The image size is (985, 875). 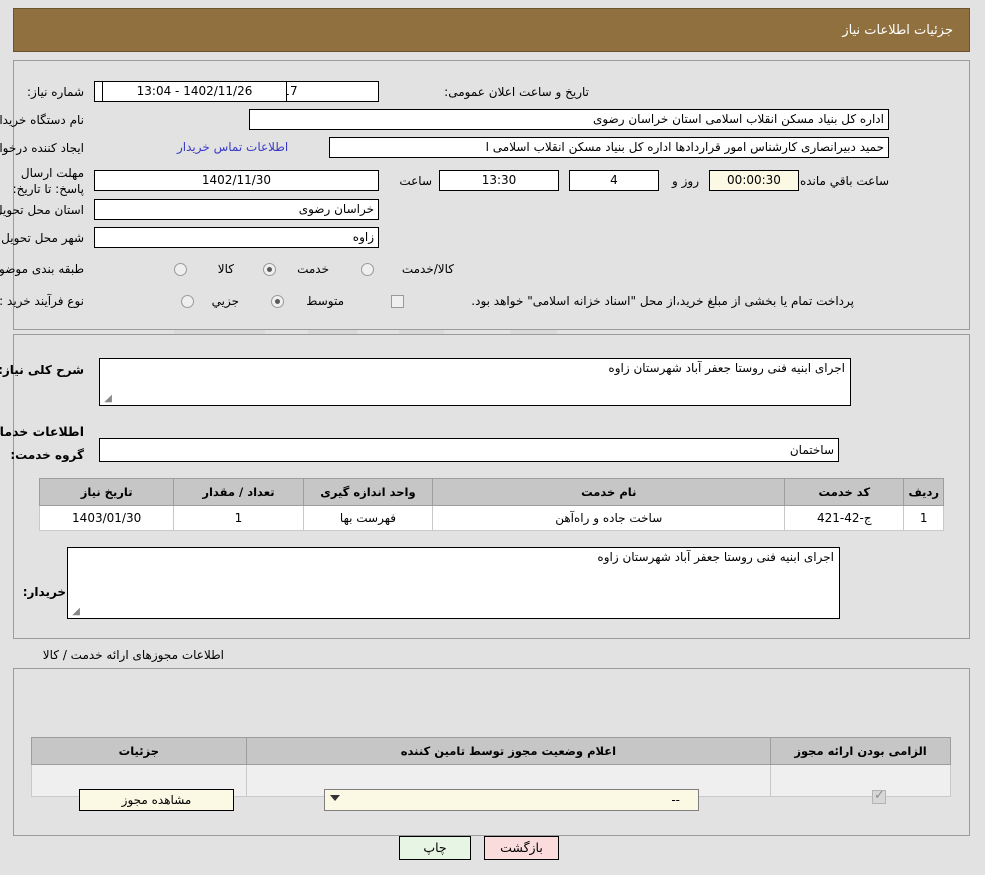 I want to click on deadline-hour-field: 13:30, so click(x=500, y=180).